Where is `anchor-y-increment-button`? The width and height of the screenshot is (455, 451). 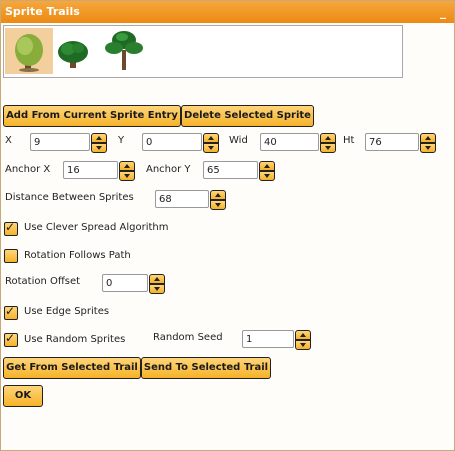
anchor-y-increment-button is located at coordinates (267, 166).